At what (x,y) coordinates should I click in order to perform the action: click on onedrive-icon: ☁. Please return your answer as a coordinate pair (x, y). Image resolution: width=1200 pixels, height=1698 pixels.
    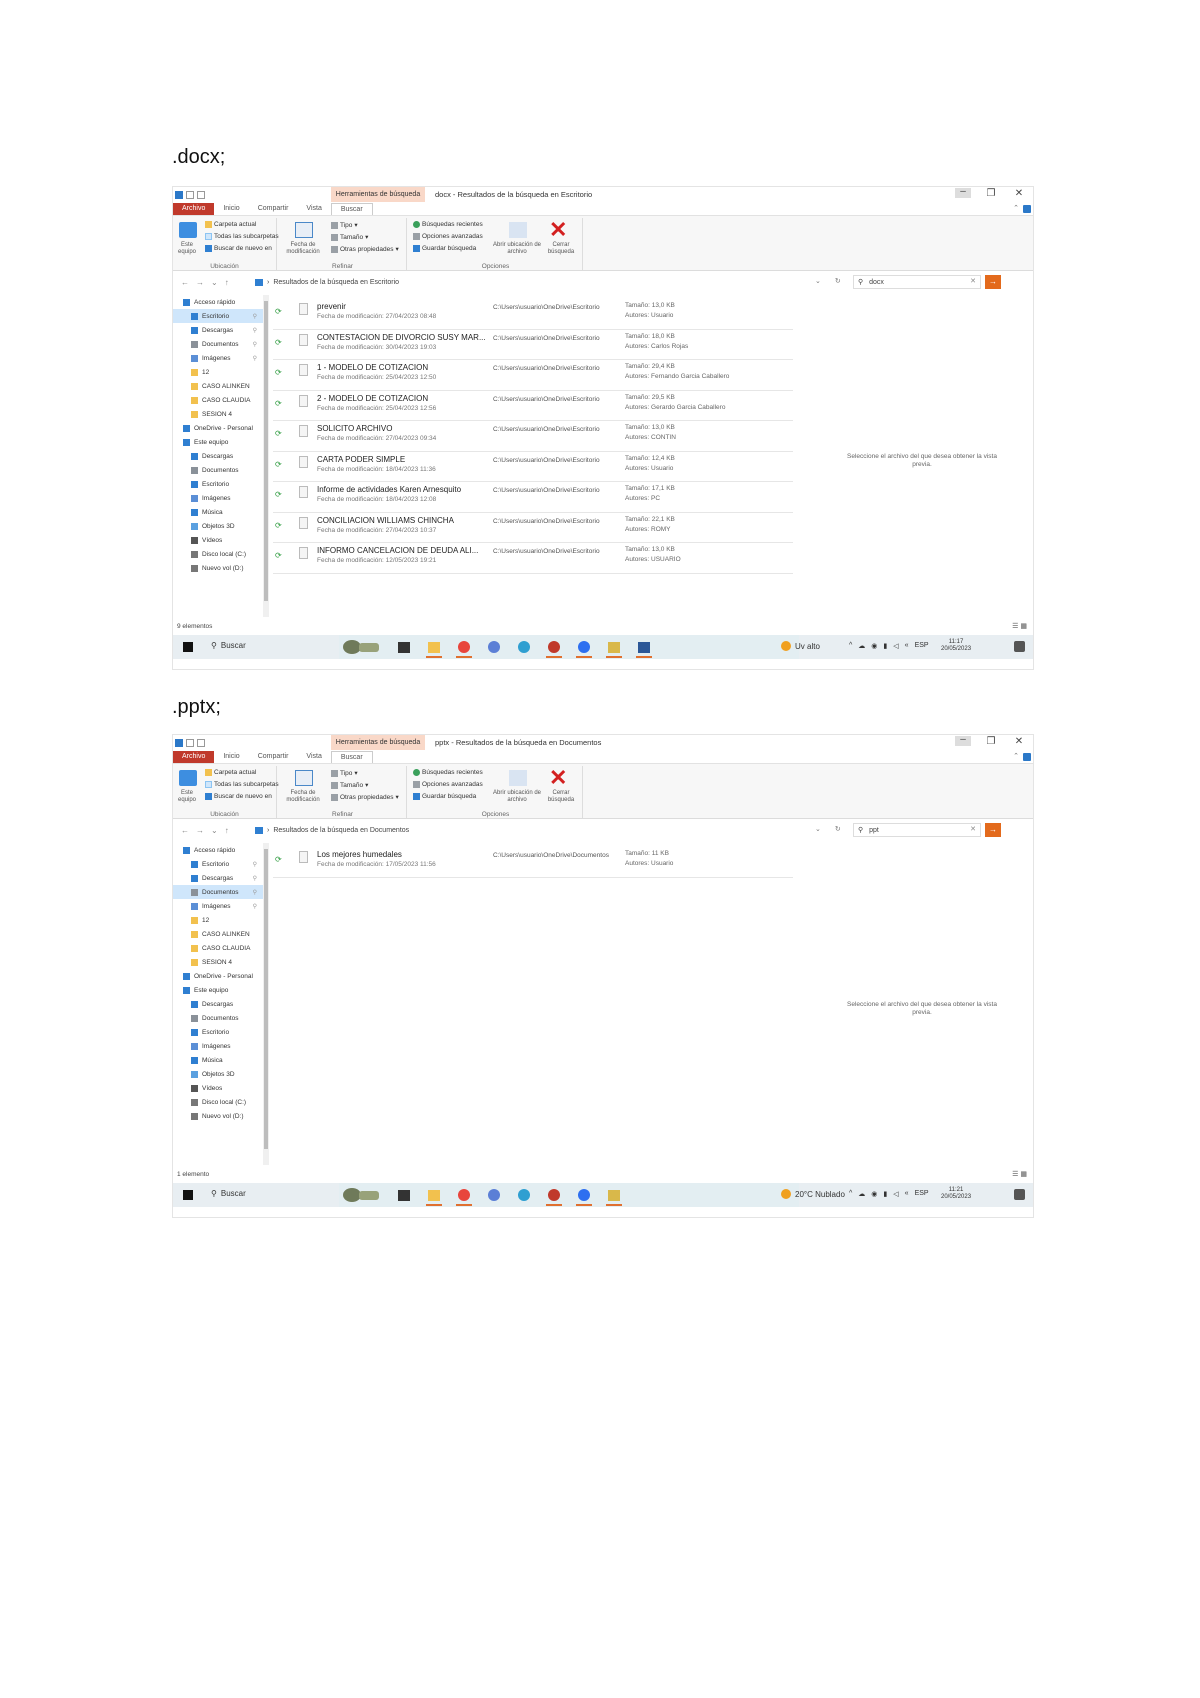
    Looking at the image, I should click on (861, 1194).